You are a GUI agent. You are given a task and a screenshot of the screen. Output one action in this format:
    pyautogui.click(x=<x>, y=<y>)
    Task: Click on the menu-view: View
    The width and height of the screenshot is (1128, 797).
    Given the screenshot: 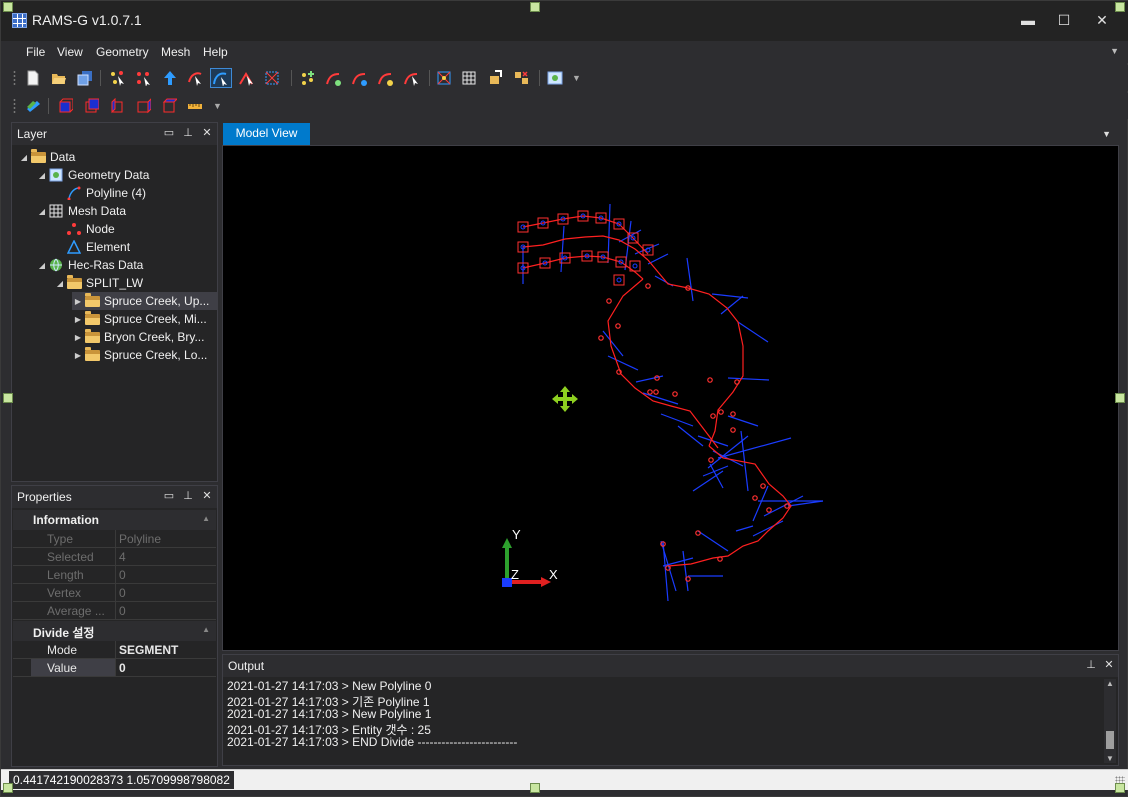 What is the action you would take?
    pyautogui.click(x=70, y=52)
    